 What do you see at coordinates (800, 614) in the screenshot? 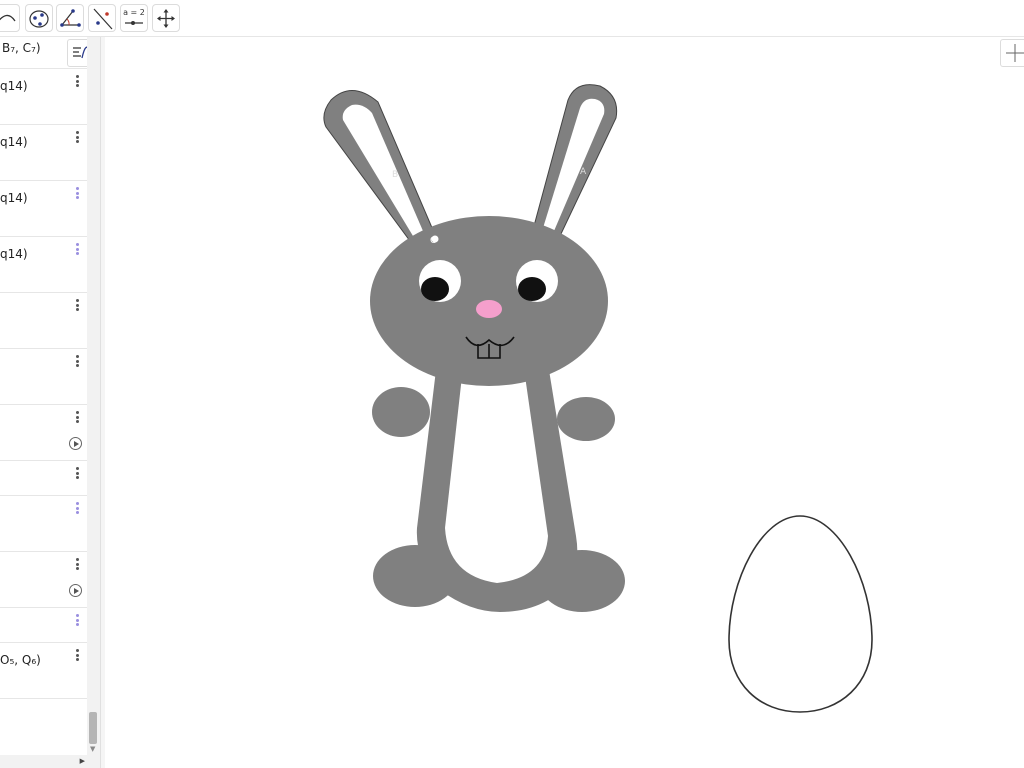
I see `egg-outline` at bounding box center [800, 614].